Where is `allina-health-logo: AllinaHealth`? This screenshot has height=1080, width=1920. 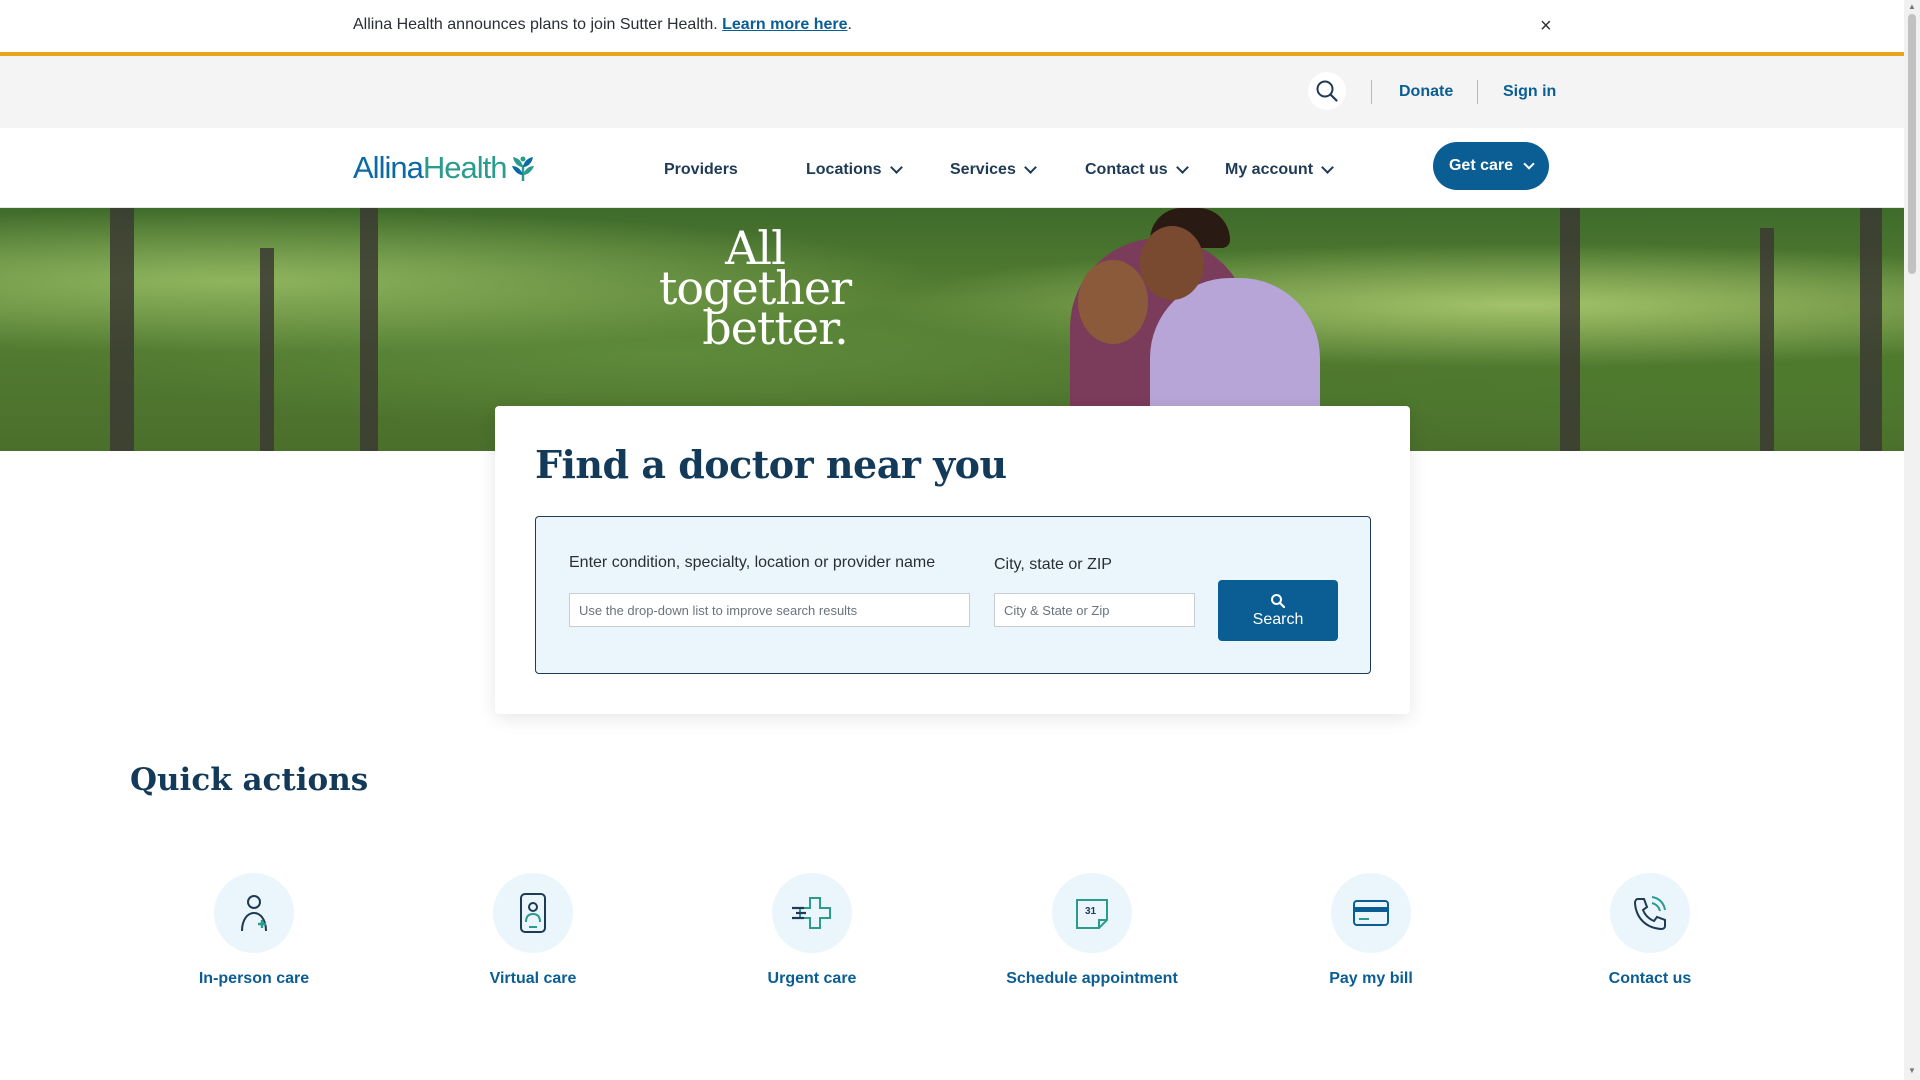 allina-health-logo: AllinaHealth is located at coordinates (445, 168).